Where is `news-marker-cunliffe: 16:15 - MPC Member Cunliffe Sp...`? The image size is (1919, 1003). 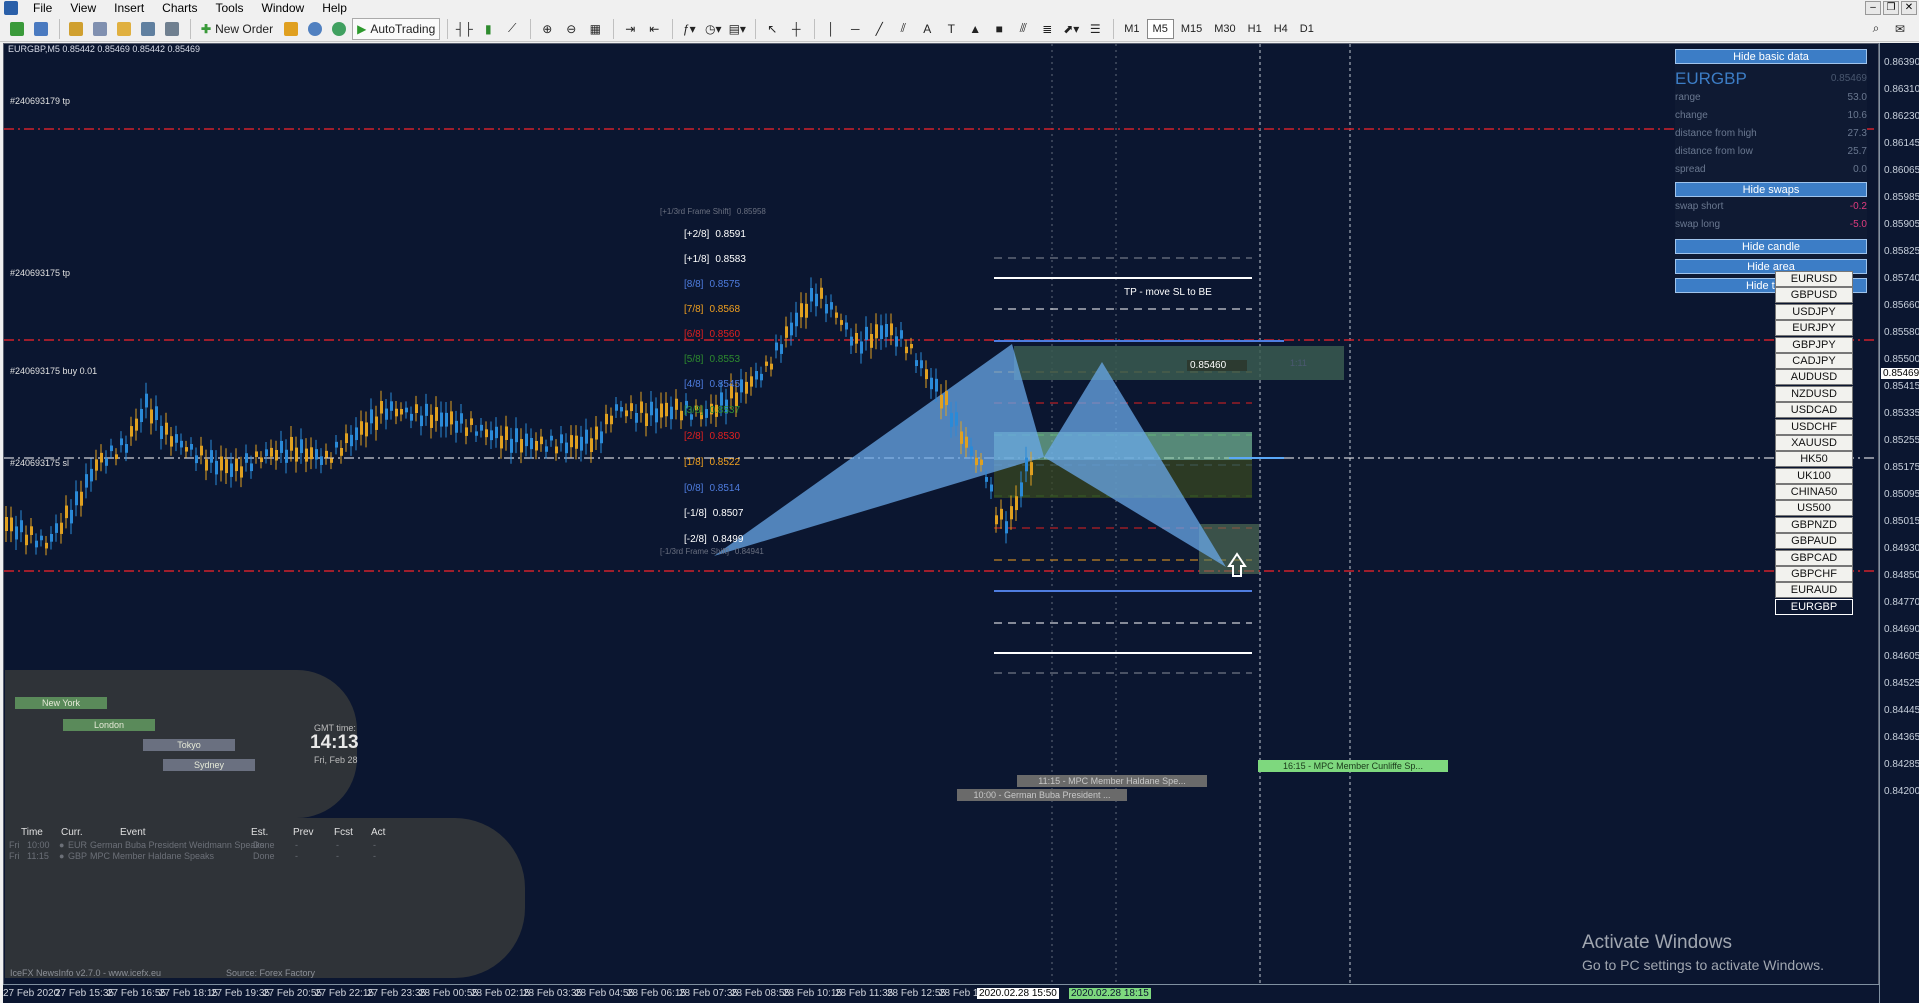 news-marker-cunliffe: 16:15 - MPC Member Cunliffe Sp... is located at coordinates (1353, 766).